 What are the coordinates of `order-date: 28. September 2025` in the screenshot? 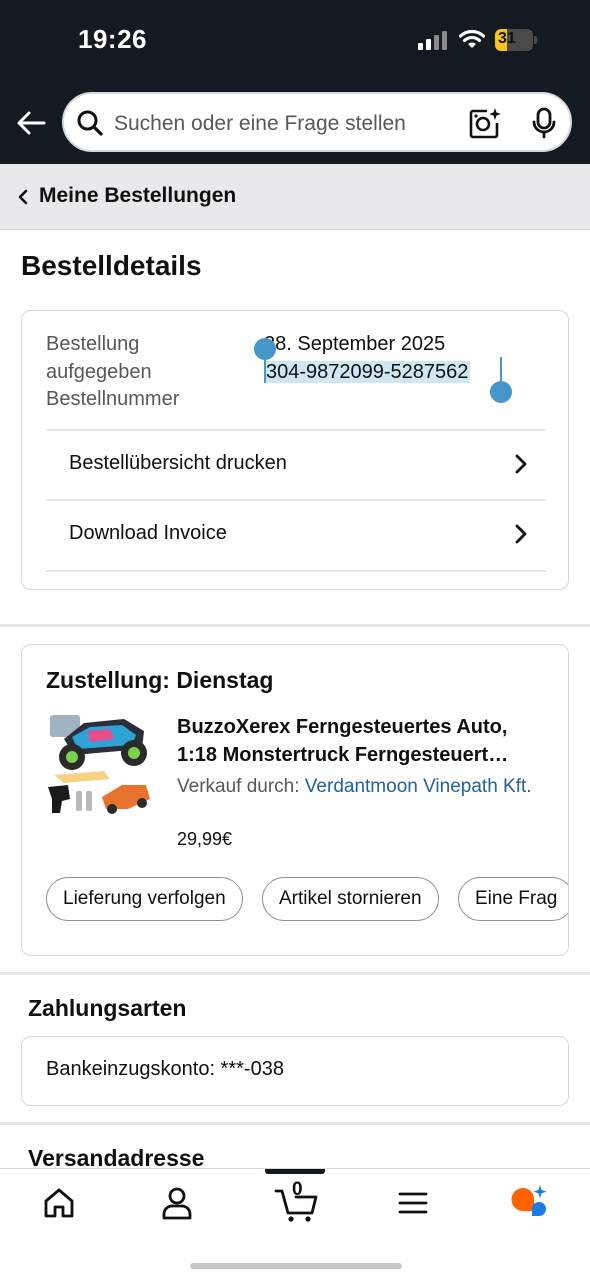 It's located at (355, 344).